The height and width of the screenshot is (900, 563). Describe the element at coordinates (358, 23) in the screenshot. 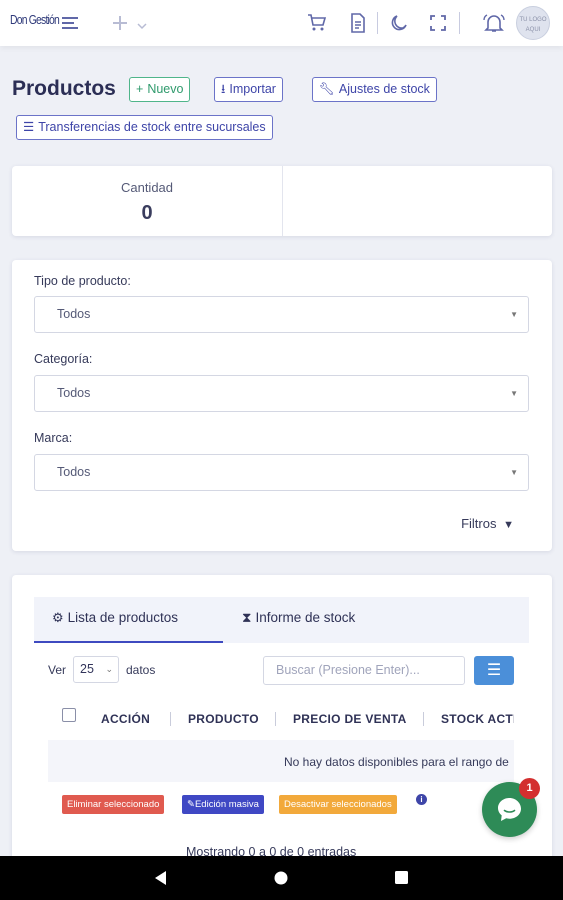

I see `document-icon` at that location.